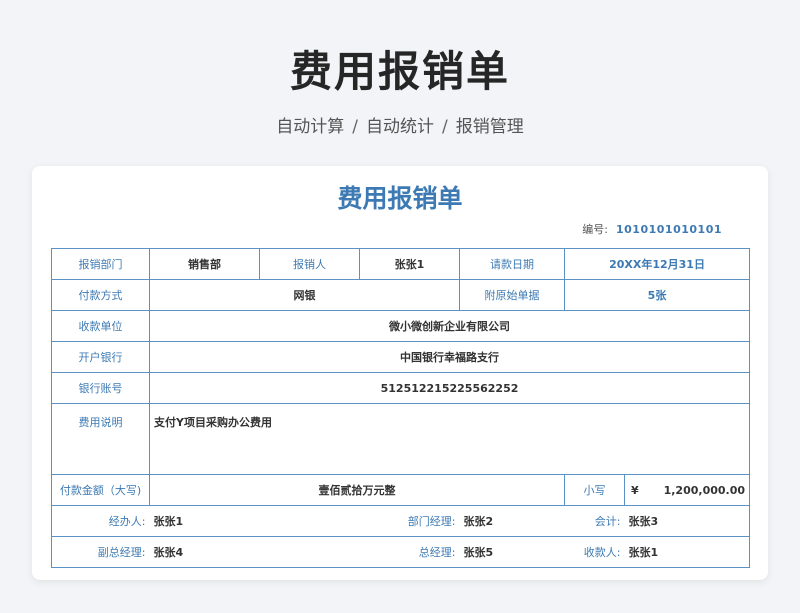  What do you see at coordinates (357, 490) in the screenshot?
I see `amount-words-value: 壹佰贰拾万元整` at bounding box center [357, 490].